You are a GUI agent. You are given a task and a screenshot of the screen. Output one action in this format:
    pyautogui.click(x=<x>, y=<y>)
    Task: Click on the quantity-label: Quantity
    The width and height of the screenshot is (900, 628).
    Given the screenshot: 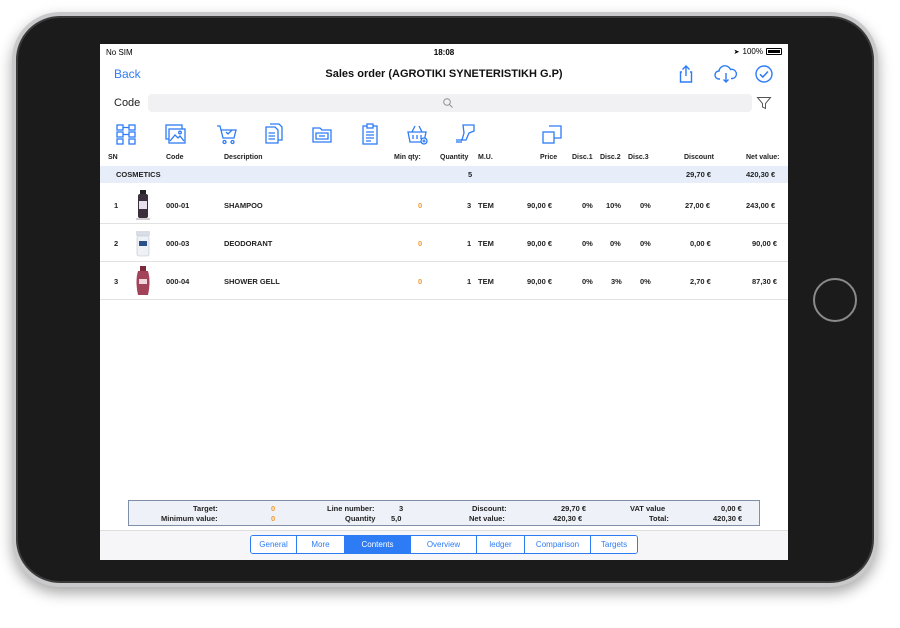 What is the action you would take?
    pyautogui.click(x=360, y=518)
    